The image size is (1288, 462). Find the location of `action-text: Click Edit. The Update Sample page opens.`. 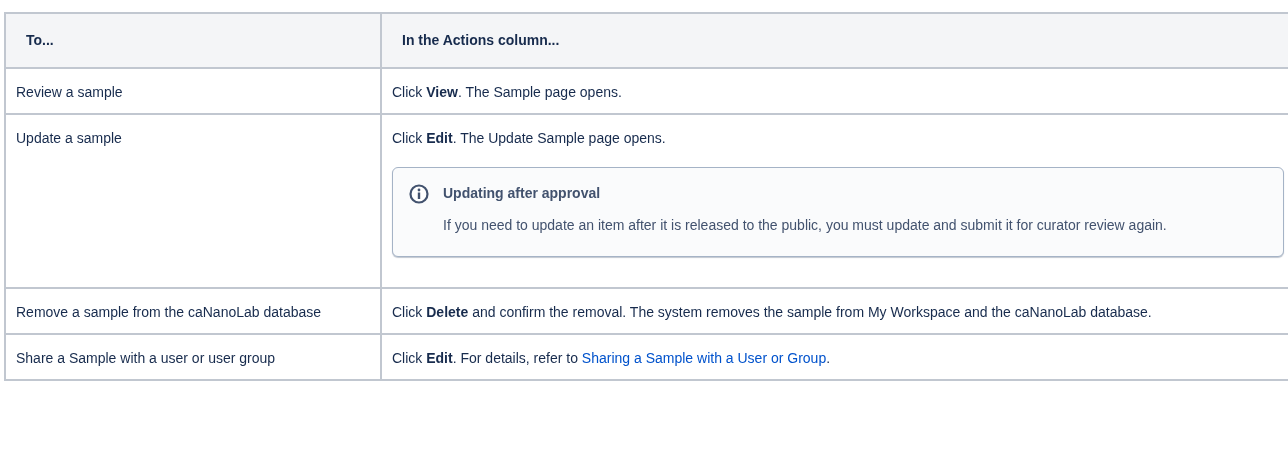

action-text: Click Edit. The Update Sample page opens. is located at coordinates (529, 138).